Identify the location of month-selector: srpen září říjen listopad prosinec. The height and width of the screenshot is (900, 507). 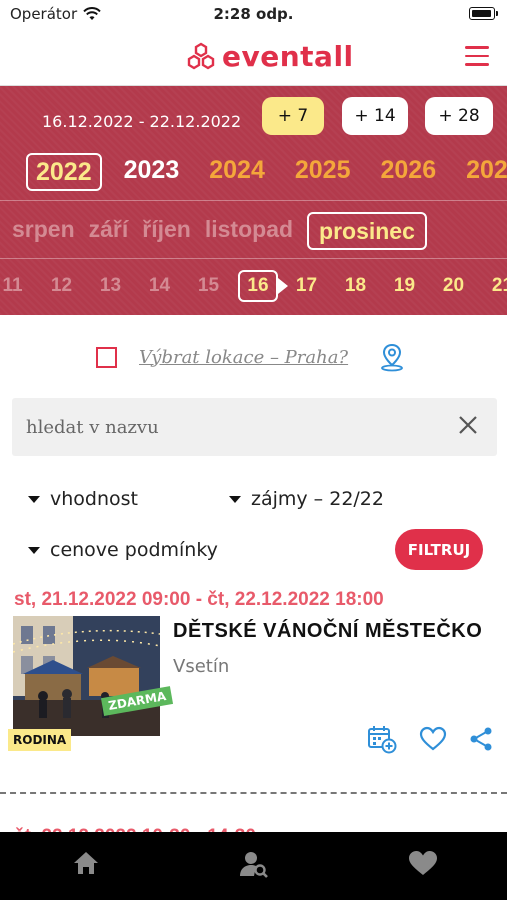
(226, 231).